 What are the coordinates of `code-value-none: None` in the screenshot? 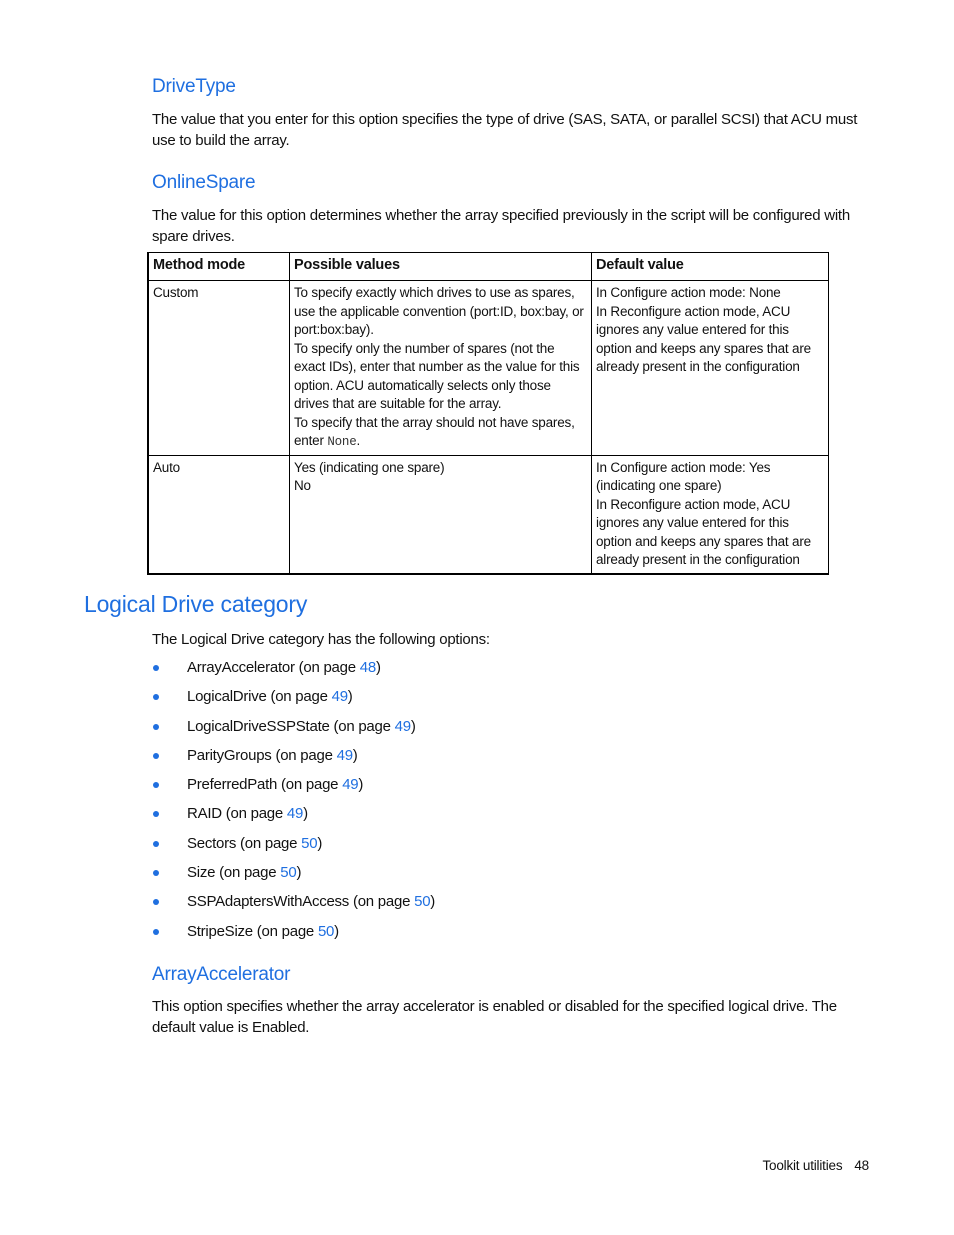 It's located at (342, 442).